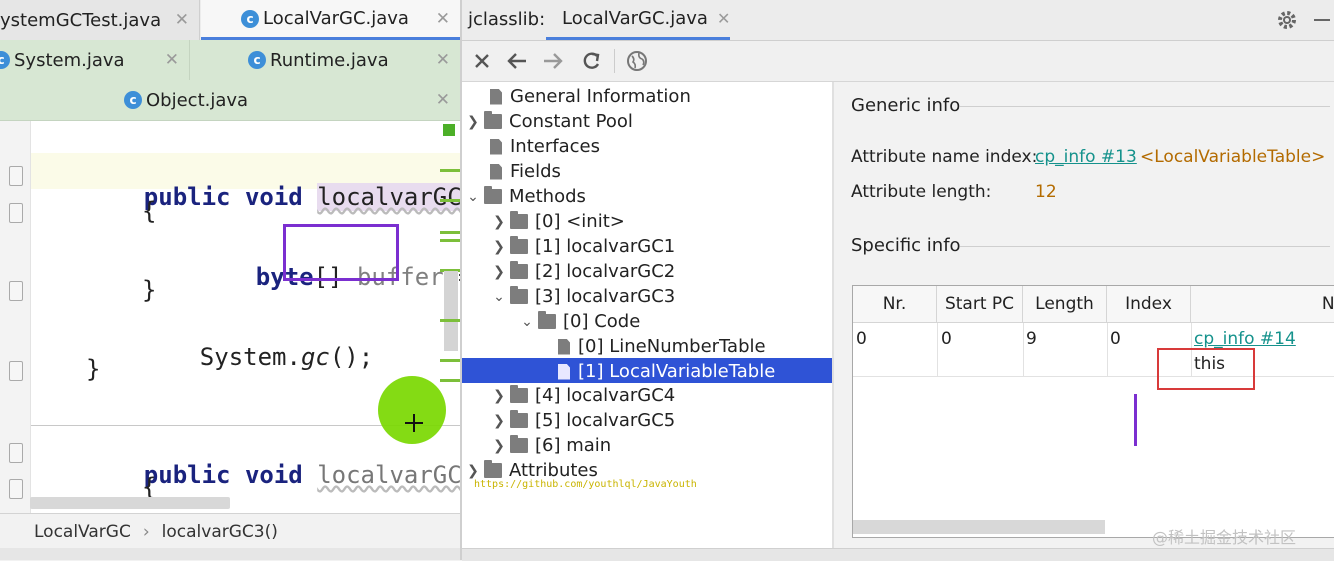 The height and width of the screenshot is (561, 1334). What do you see at coordinates (1093, 350) in the screenshot?
I see `table-row: 0 0 9 0 cp_info #14 this` at bounding box center [1093, 350].